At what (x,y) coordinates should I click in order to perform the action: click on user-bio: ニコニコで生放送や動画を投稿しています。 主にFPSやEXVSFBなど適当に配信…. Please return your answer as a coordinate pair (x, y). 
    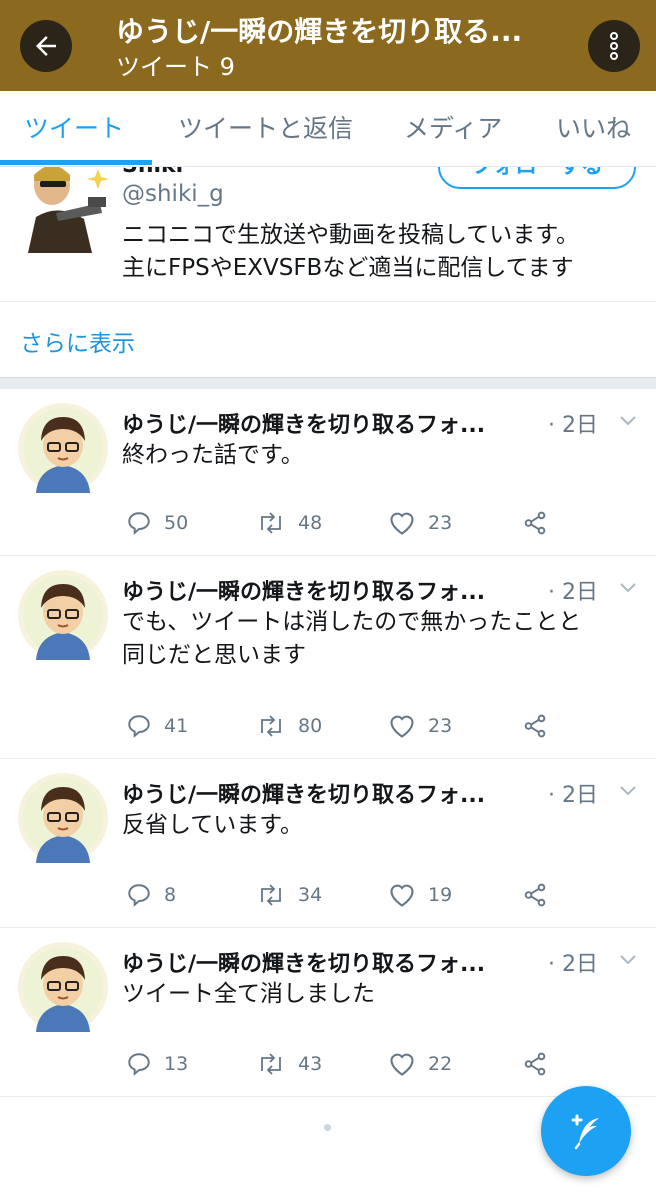
    Looking at the image, I should click on (350, 252).